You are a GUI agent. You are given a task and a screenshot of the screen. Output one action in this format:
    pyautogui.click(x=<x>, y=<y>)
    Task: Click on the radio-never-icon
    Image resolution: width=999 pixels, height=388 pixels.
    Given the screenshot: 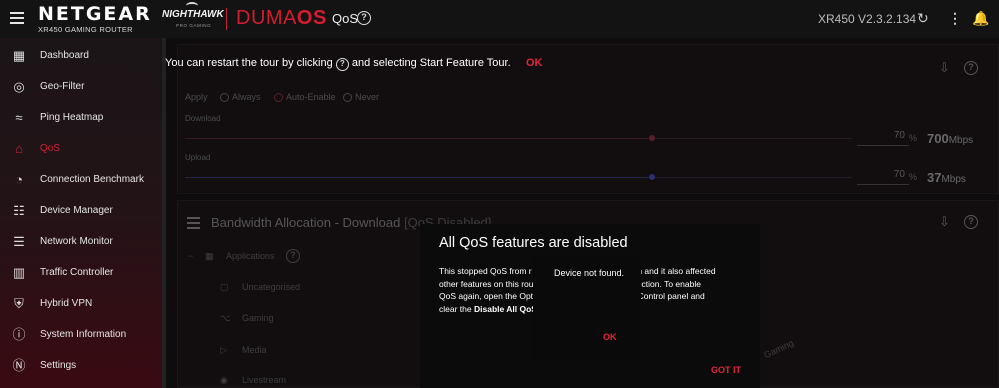 What is the action you would take?
    pyautogui.click(x=347, y=98)
    